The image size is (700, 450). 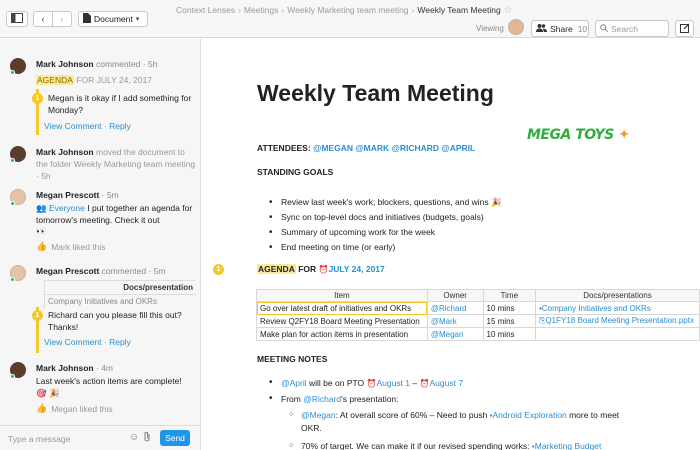 I want to click on activity-header: Mark Johnson · 4m, so click(x=74, y=368).